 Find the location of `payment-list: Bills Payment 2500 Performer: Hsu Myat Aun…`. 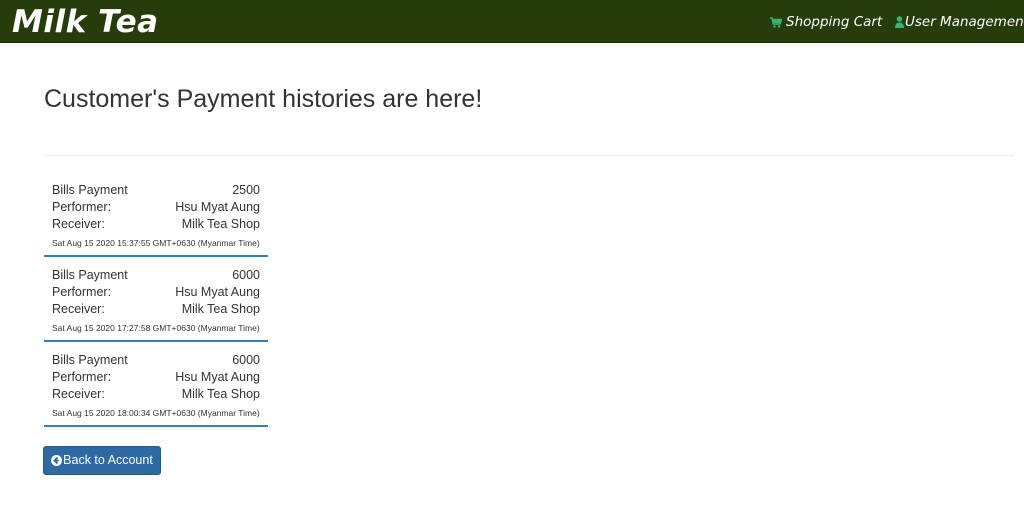

payment-list: Bills Payment 2500 Performer: Hsu Myat Aun… is located at coordinates (156, 307).